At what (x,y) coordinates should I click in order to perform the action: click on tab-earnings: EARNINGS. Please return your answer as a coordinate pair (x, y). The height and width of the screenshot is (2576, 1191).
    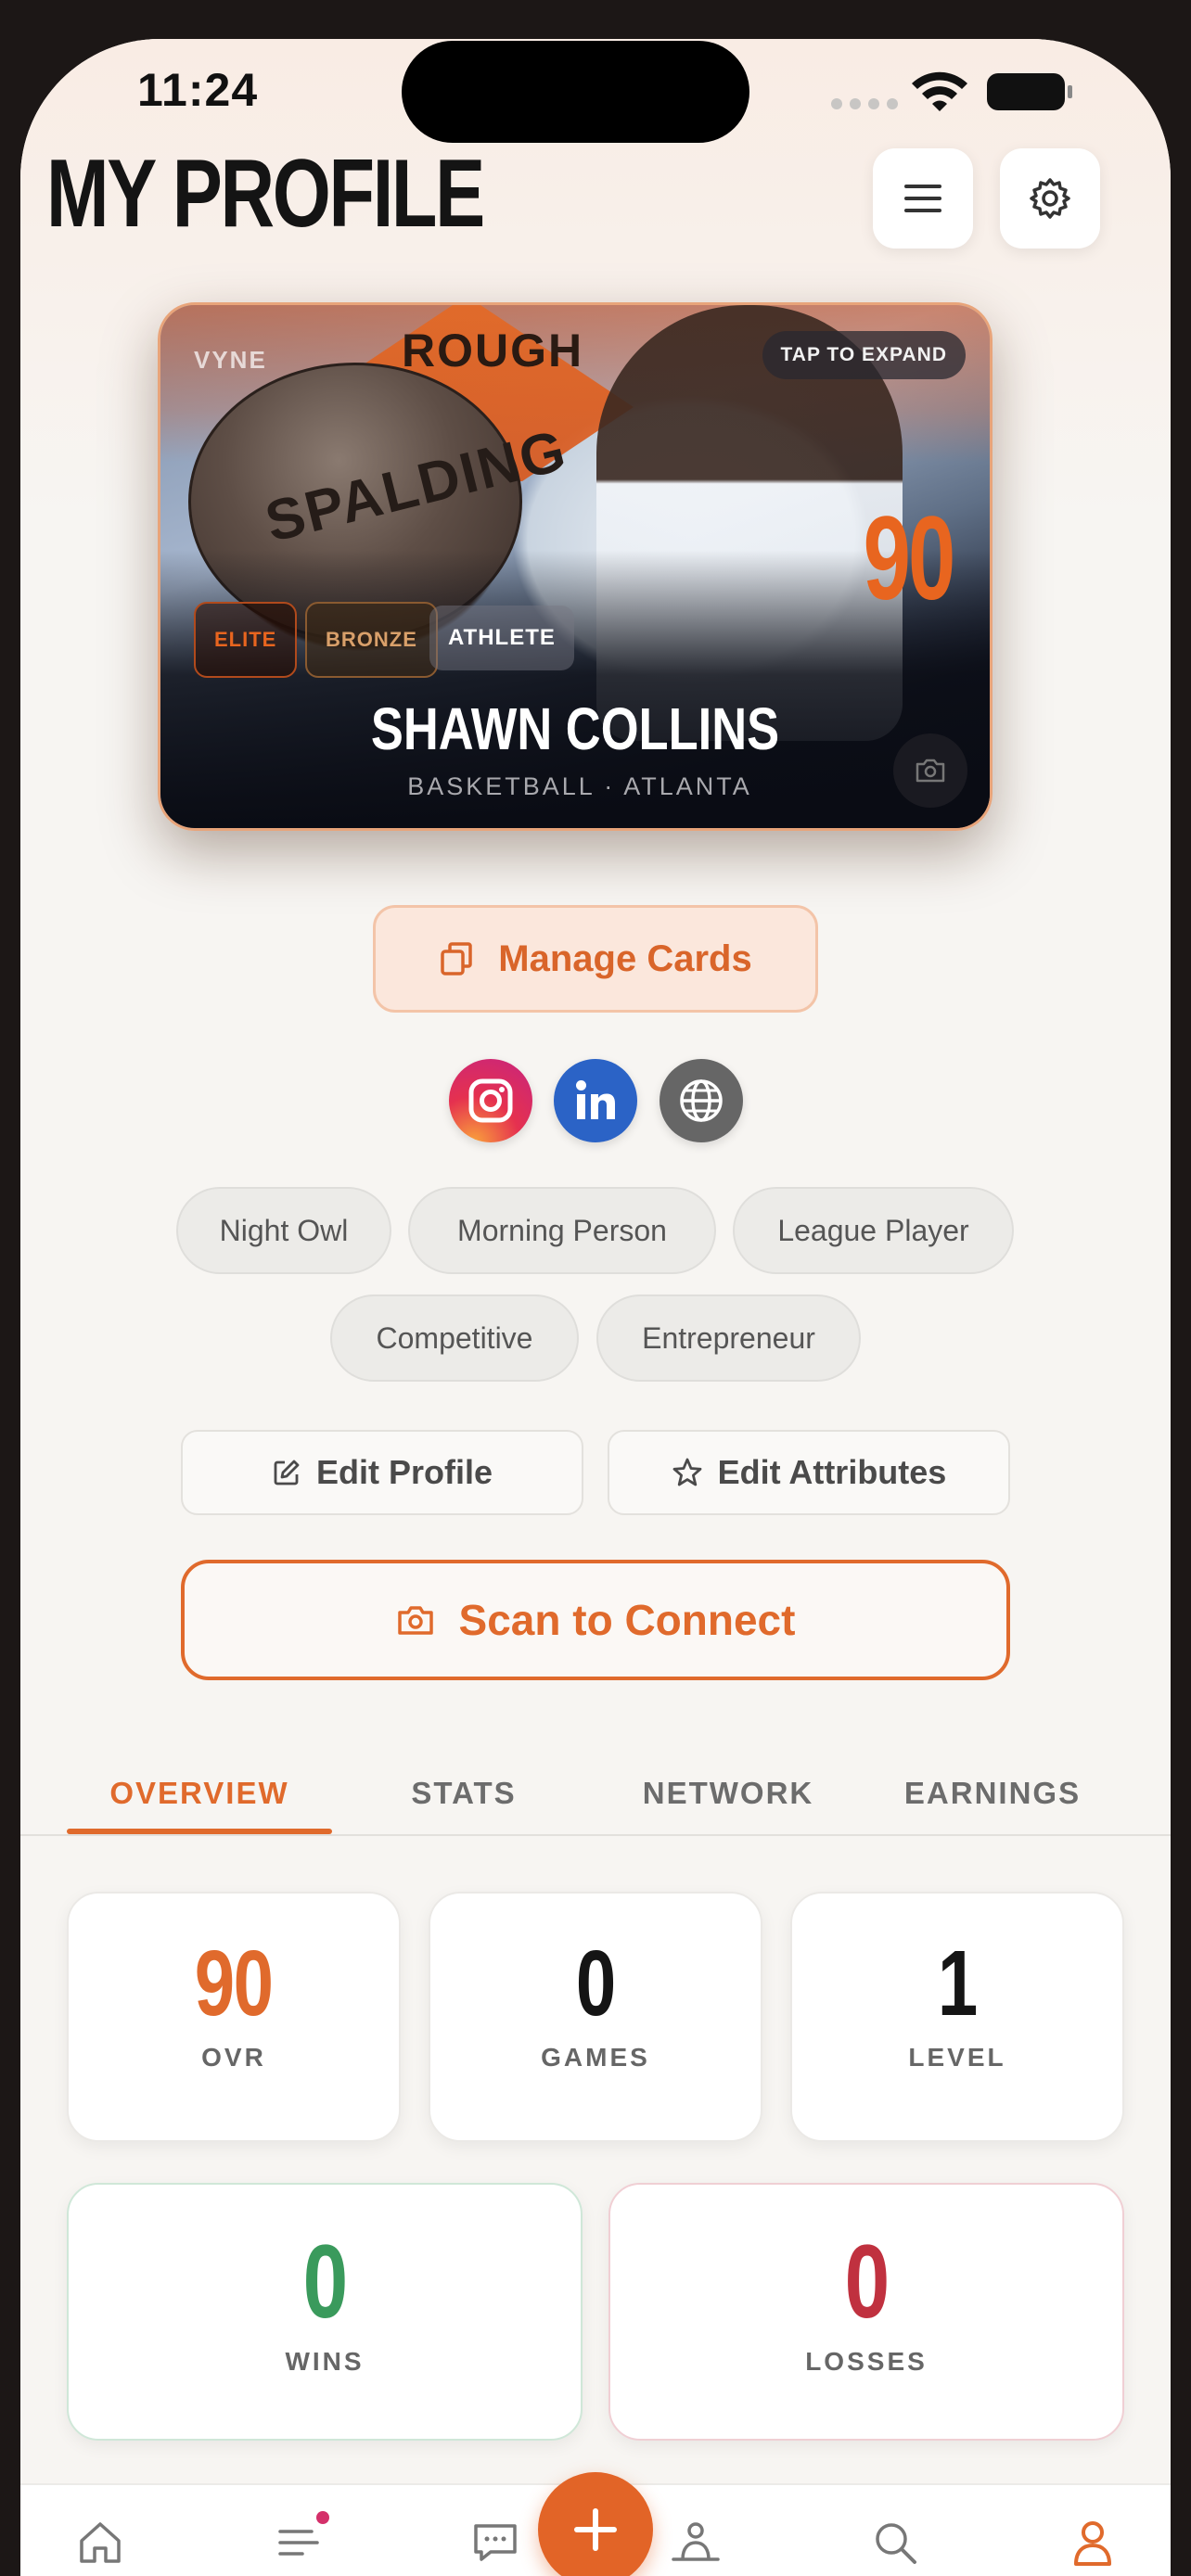
    Looking at the image, I should click on (992, 1793).